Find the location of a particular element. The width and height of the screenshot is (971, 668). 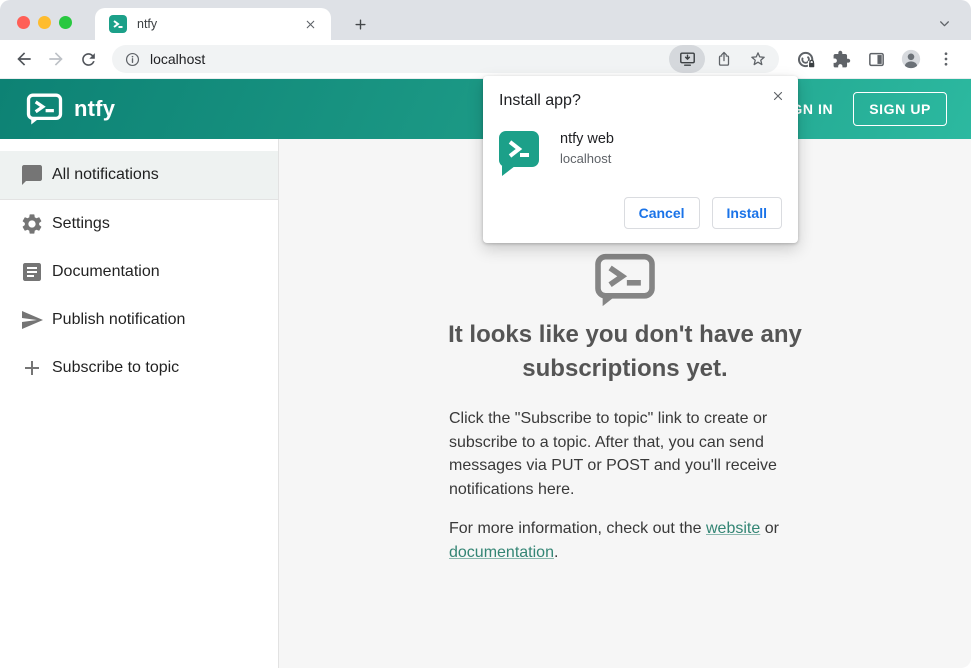

minimize-window-button is located at coordinates (44, 22).